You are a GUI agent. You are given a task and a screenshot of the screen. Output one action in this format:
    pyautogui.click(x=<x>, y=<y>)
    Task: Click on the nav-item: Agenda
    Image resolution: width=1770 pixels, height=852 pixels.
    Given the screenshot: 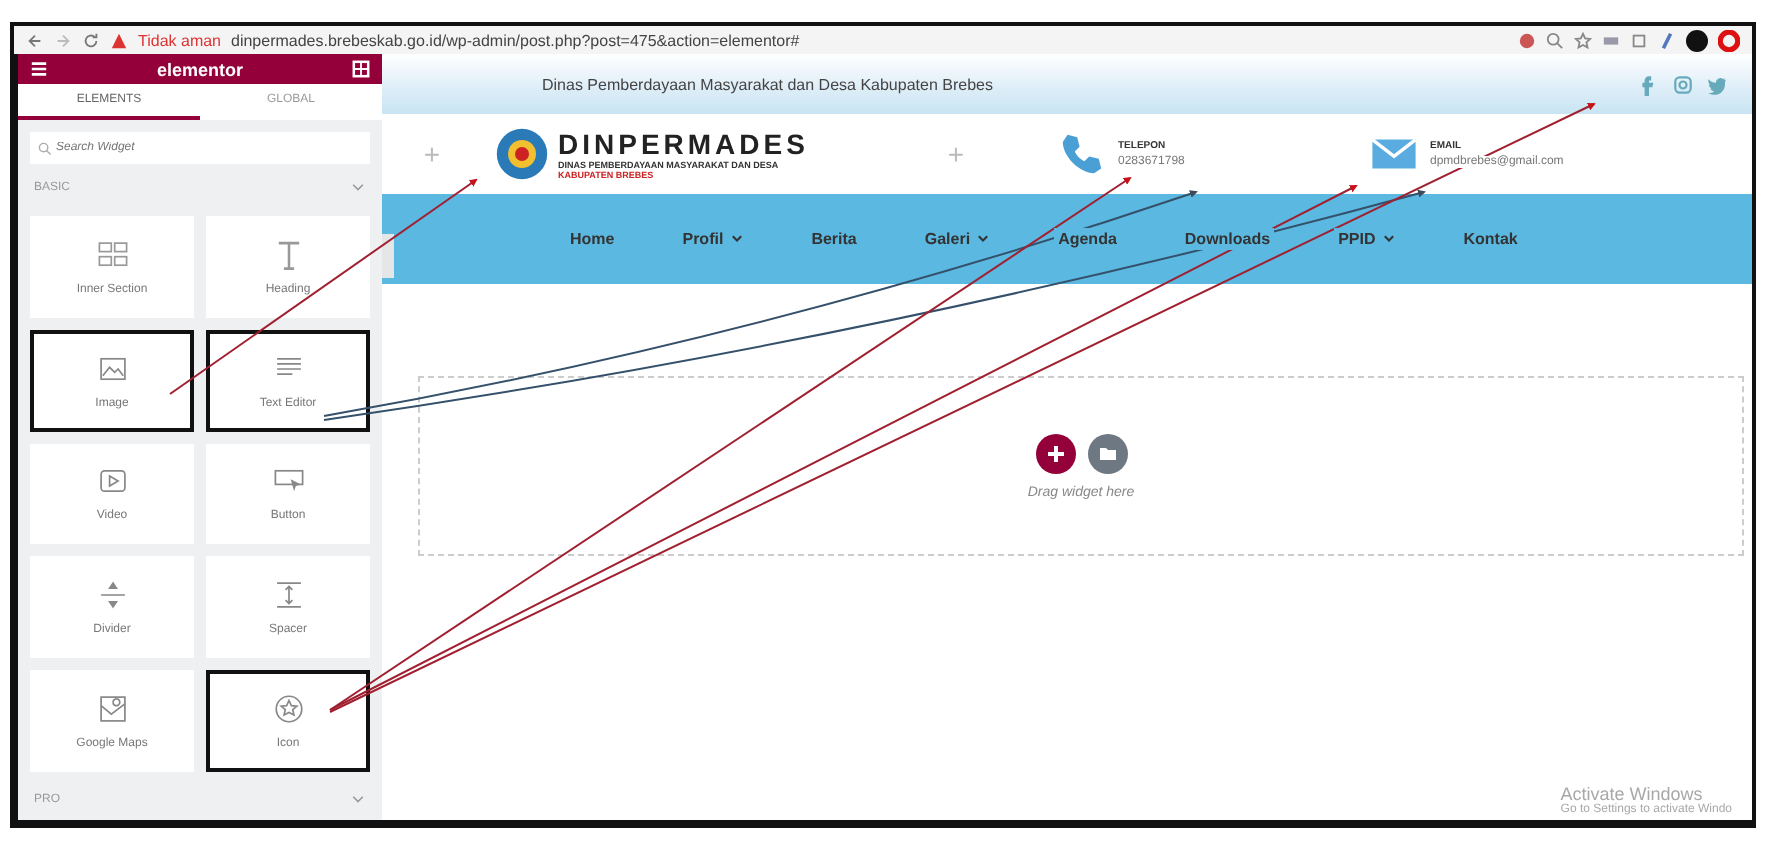 What is the action you would take?
    pyautogui.click(x=1087, y=239)
    